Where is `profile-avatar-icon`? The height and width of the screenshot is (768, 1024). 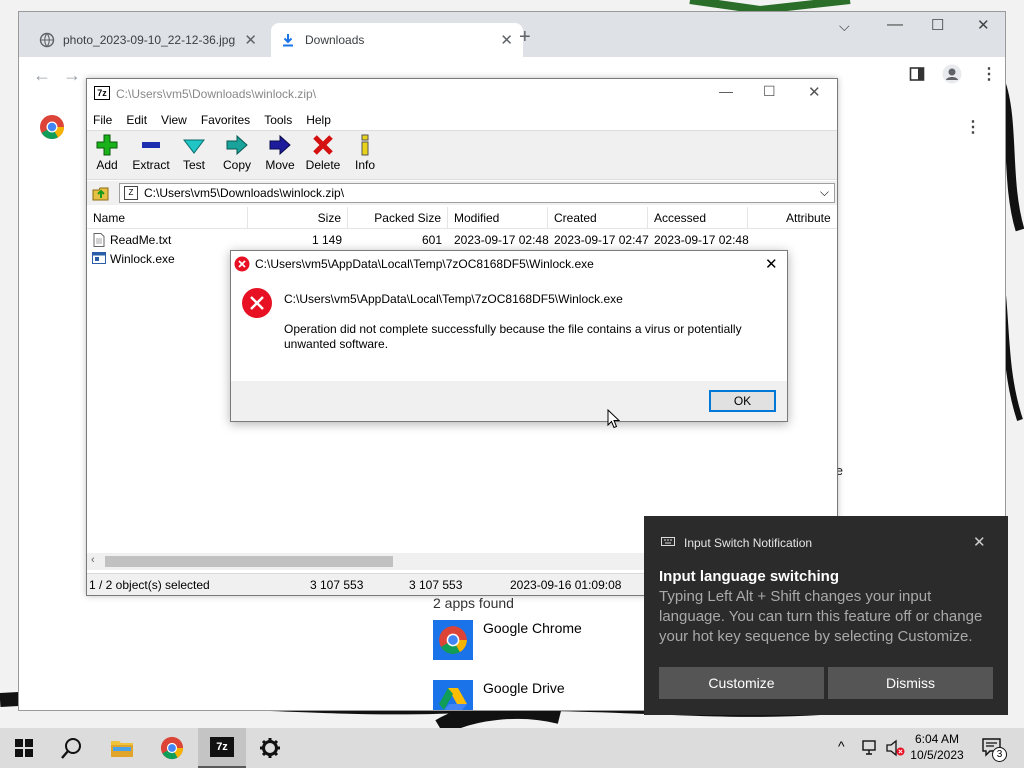 profile-avatar-icon is located at coordinates (952, 74).